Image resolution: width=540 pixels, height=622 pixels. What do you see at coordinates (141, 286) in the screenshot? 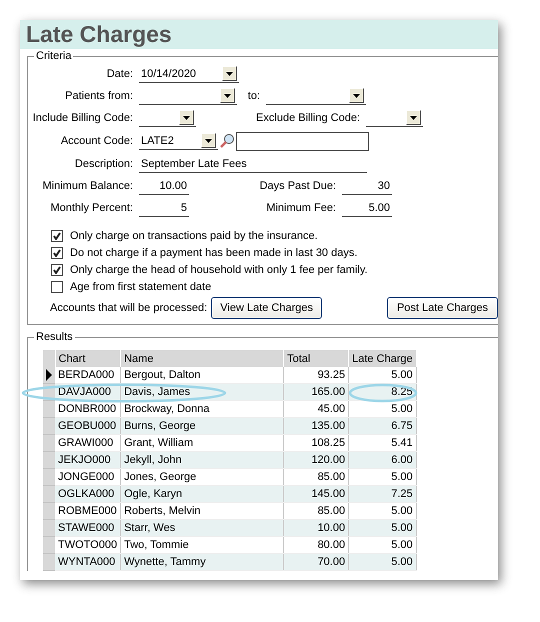
I see `checkbox-label: Age from first statement date` at bounding box center [141, 286].